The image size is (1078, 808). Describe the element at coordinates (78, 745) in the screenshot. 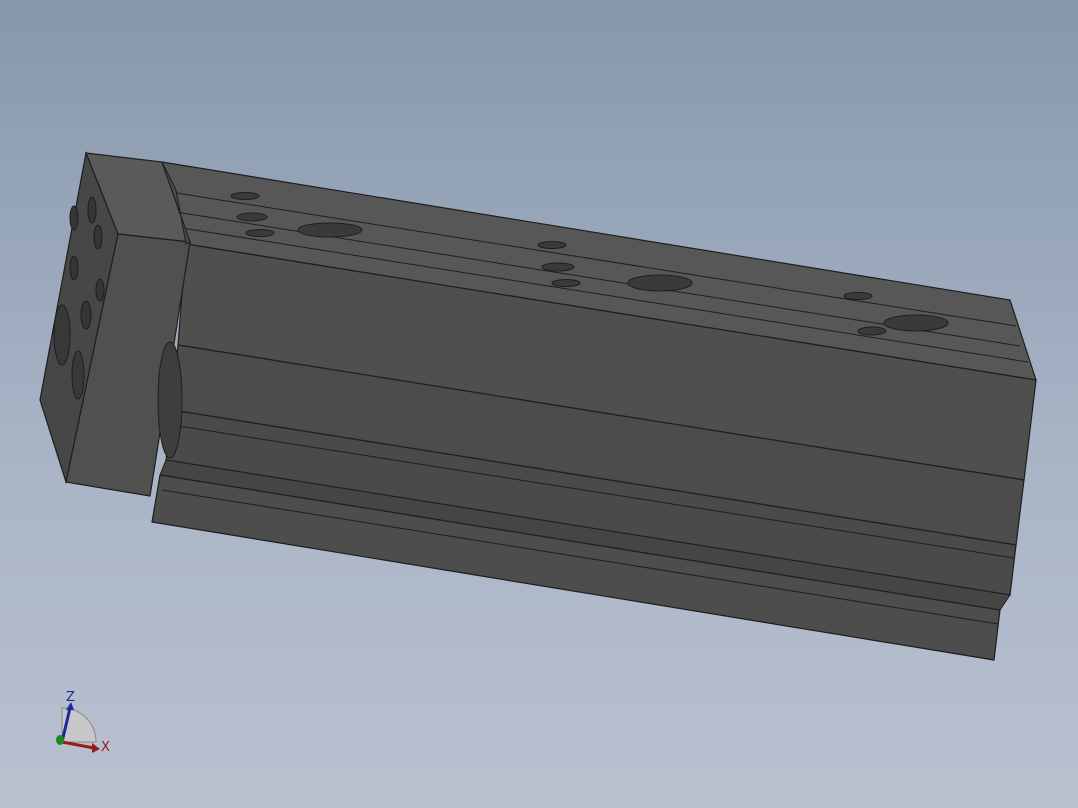

I see `triad-x-axis` at that location.